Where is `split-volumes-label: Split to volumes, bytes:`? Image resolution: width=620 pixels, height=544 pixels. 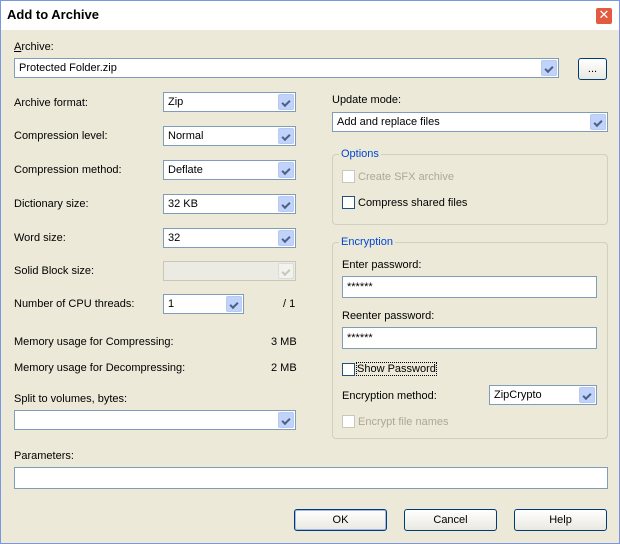
split-volumes-label: Split to volumes, bytes: is located at coordinates (71, 399).